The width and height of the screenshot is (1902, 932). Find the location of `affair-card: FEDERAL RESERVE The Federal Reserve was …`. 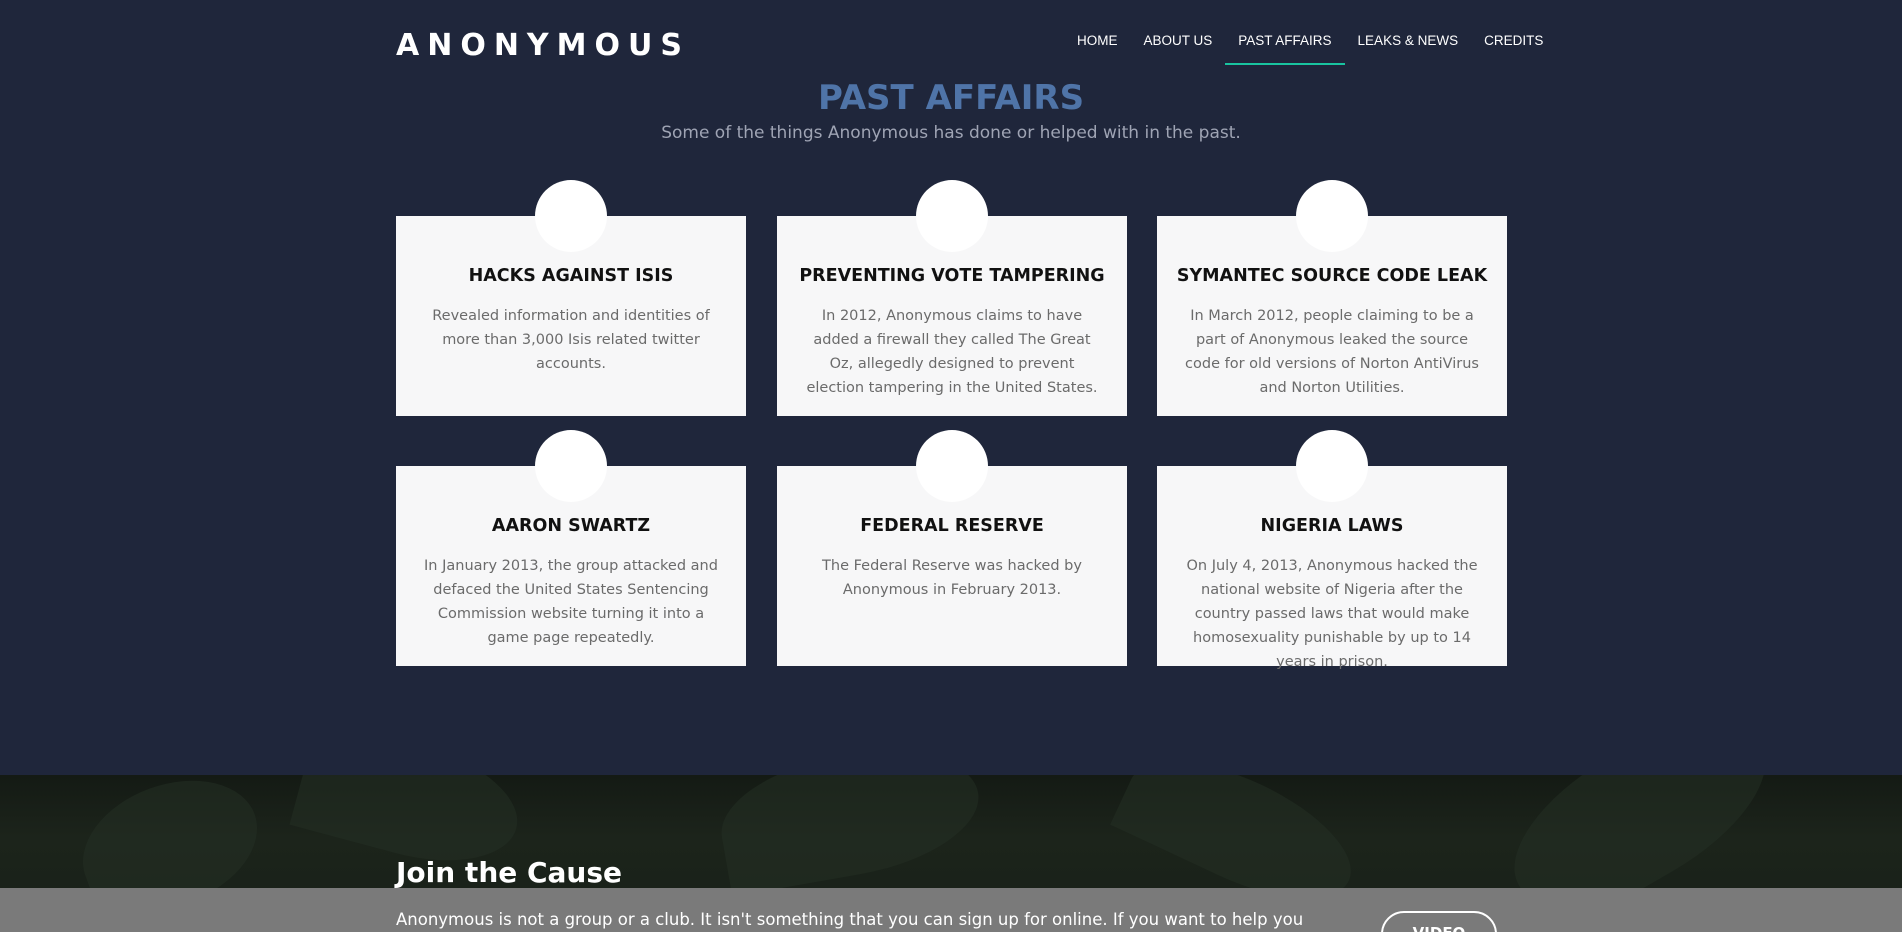

affair-card: FEDERAL RESERVE The Federal Reserve was … is located at coordinates (952, 548).